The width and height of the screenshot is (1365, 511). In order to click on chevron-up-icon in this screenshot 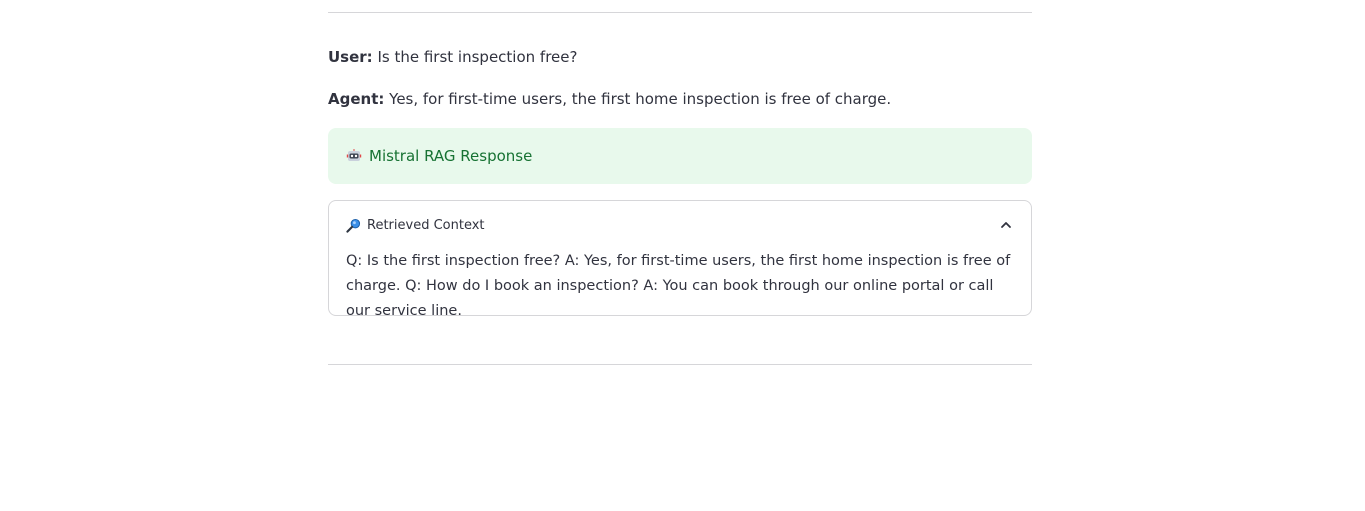, I will do `click(1006, 225)`.